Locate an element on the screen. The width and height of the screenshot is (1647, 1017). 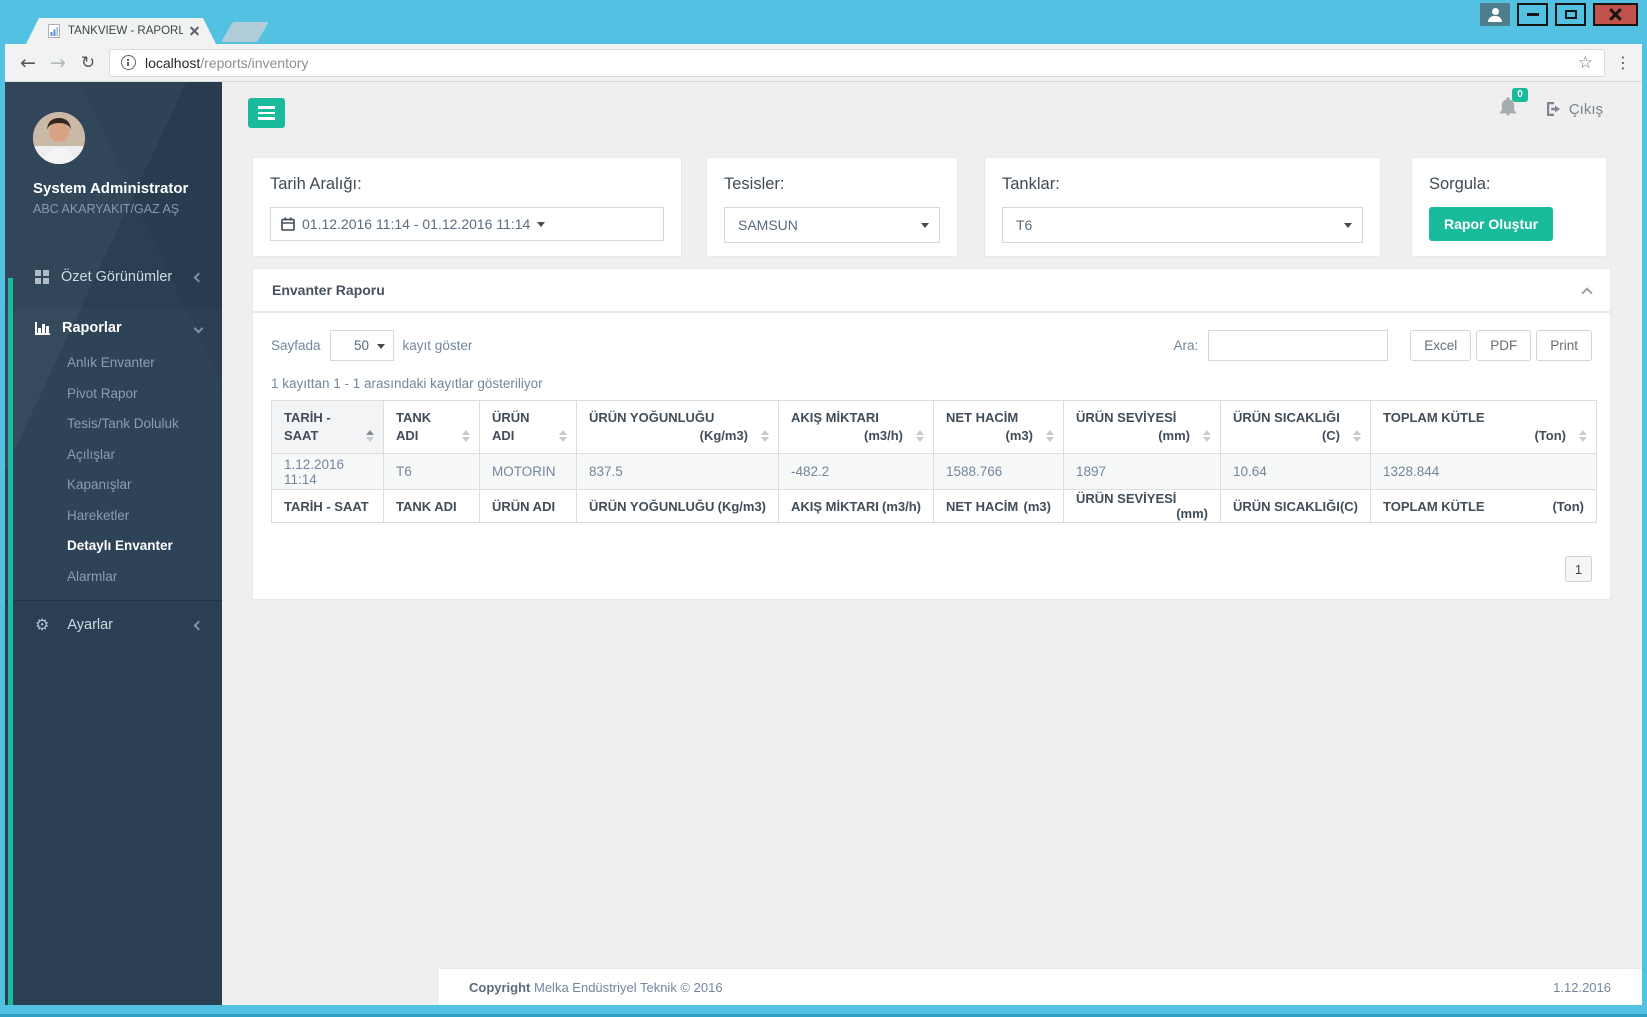
url-host: localhost is located at coordinates (173, 62).